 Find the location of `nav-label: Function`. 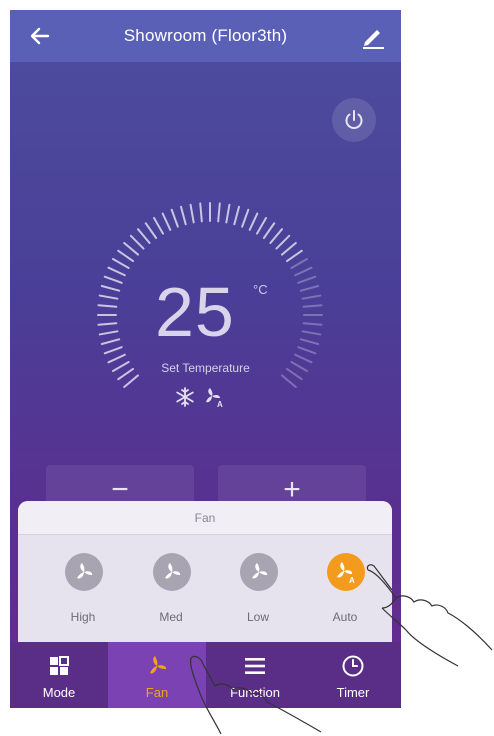

nav-label: Function is located at coordinates (255, 692).